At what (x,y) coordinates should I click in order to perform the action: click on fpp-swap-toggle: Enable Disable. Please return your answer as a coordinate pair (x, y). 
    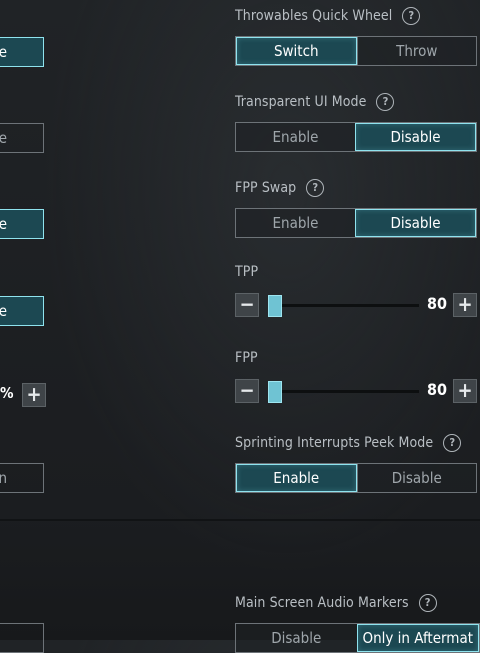
    Looking at the image, I should click on (356, 223).